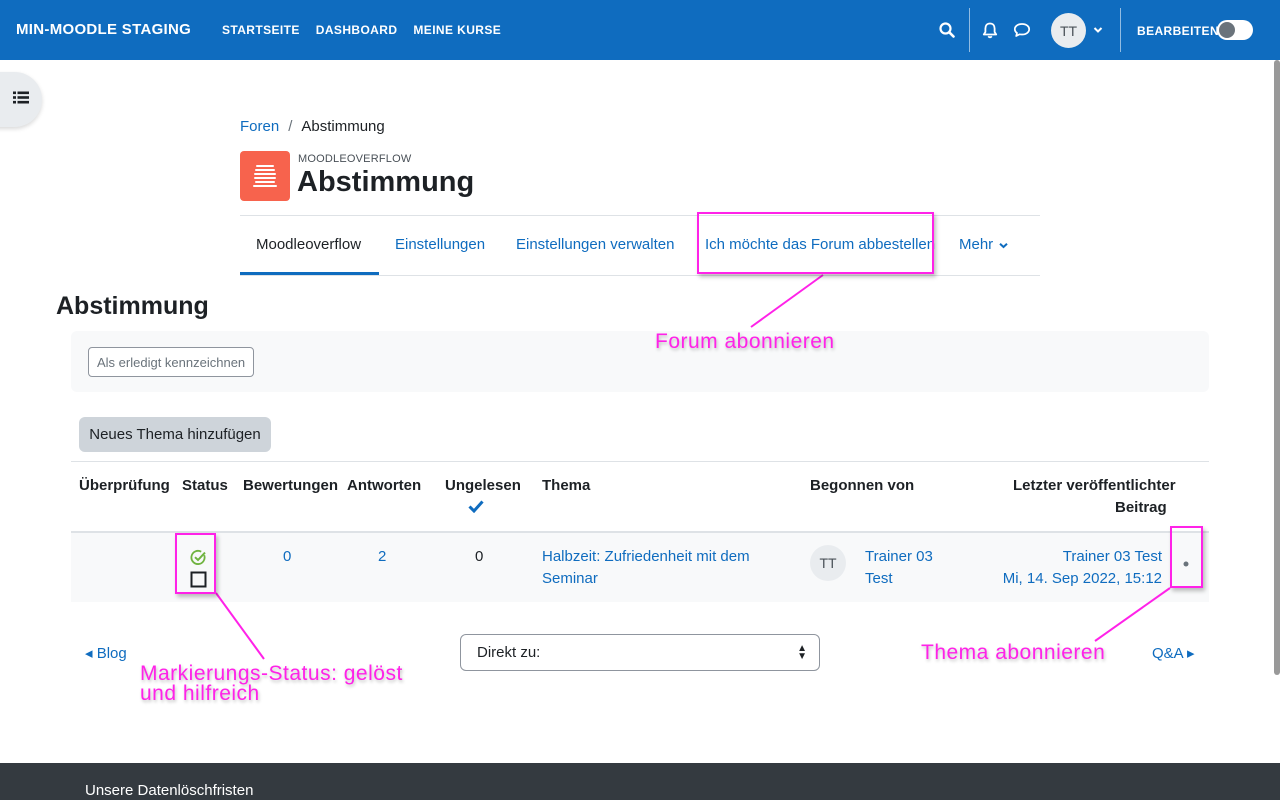 Image resolution: width=1280 pixels, height=800 pixels. What do you see at coordinates (976, 244) in the screenshot?
I see `tab-mehr-label: Mehr` at bounding box center [976, 244].